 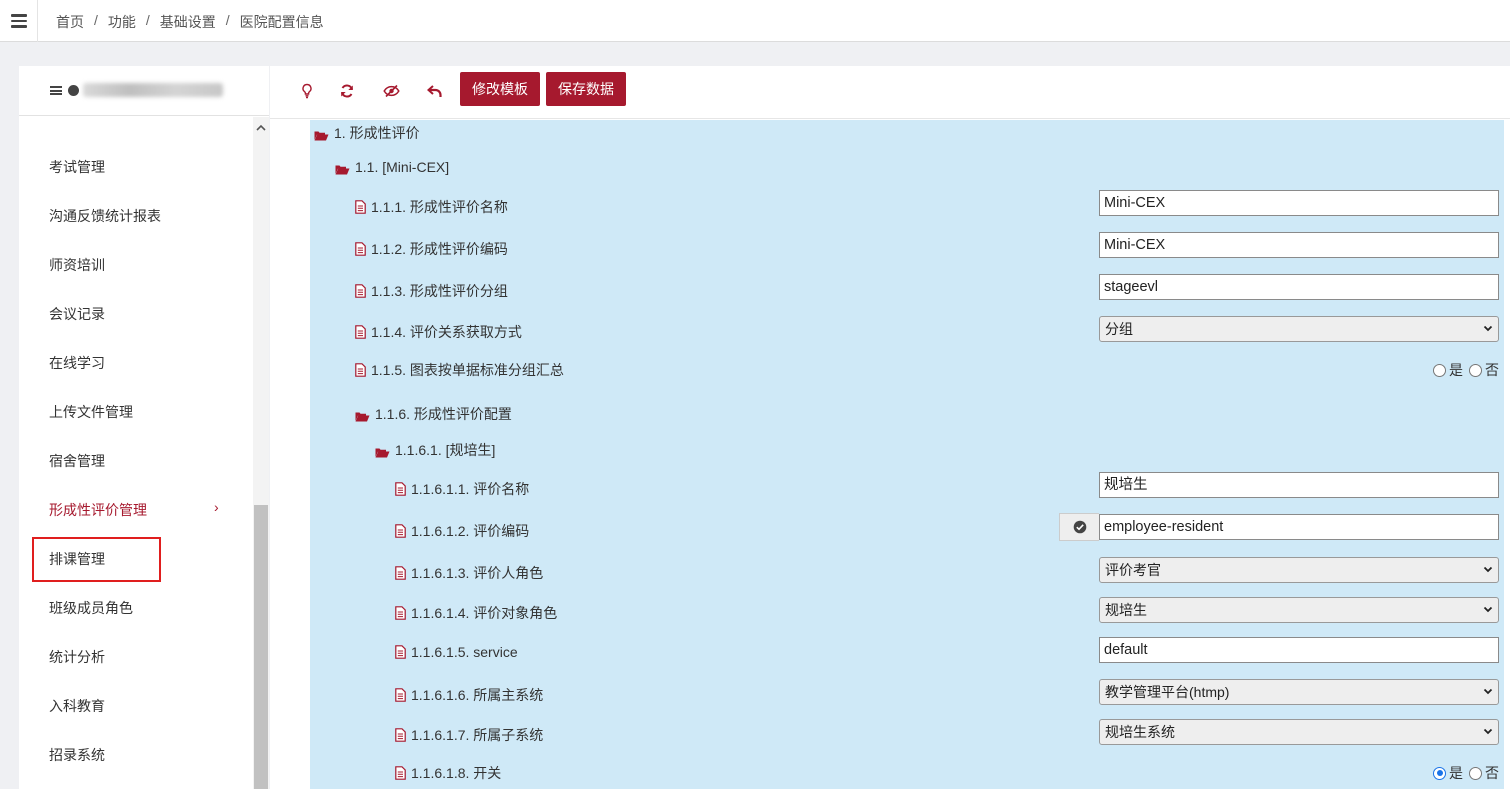 I want to click on sidebar-item-recruitment: 招录系统, so click(x=77, y=755).